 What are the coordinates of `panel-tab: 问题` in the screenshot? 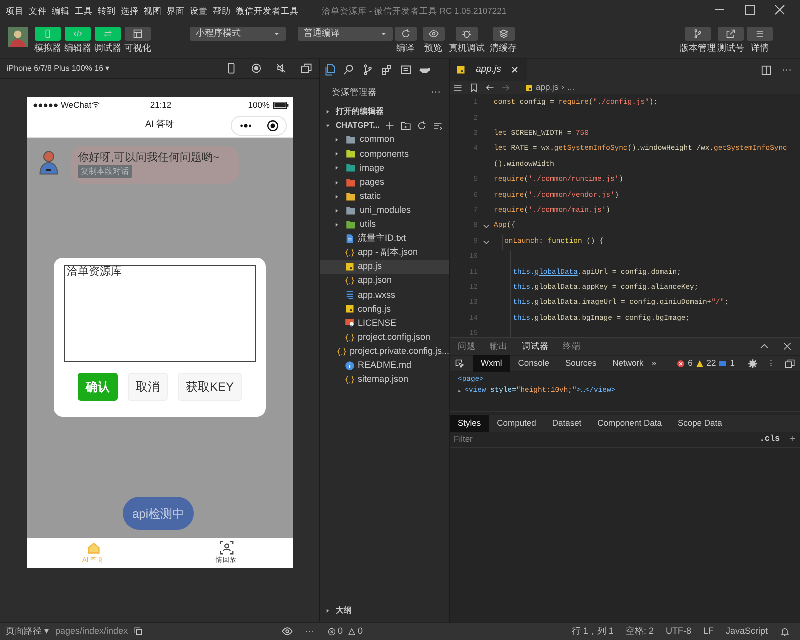 It's located at (467, 346).